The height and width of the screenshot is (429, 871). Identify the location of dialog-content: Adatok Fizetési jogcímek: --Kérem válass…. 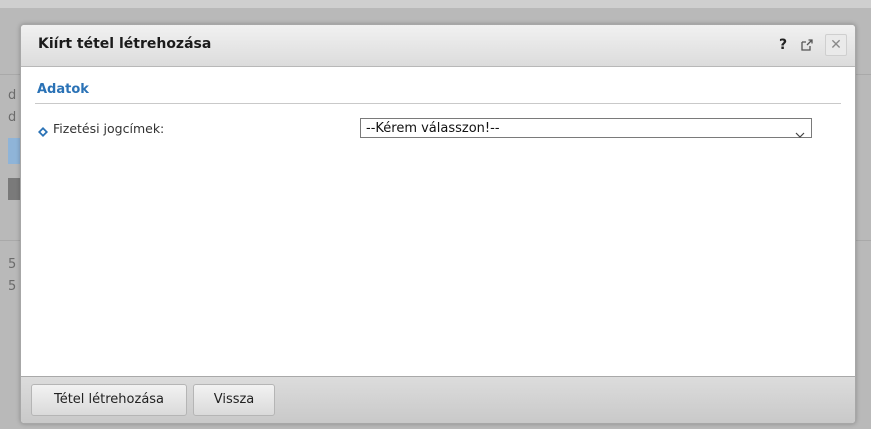
(438, 110).